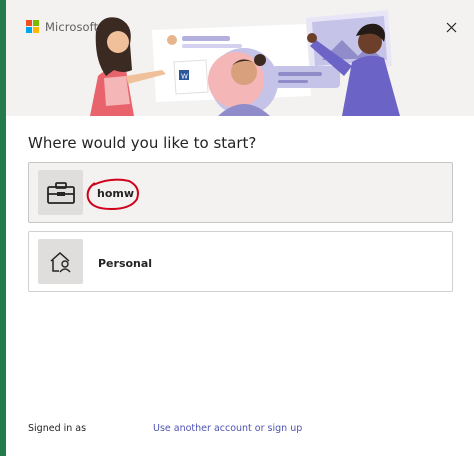  Describe the element at coordinates (142, 143) in the screenshot. I see `page-title: Where would you like to start?` at that location.